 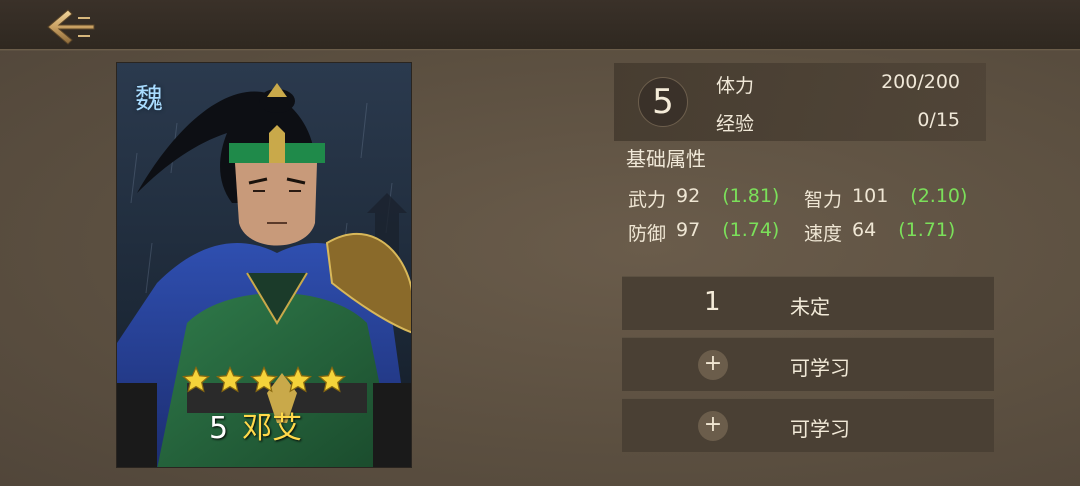 What do you see at coordinates (870, 196) in the screenshot?
I see `attr-value: 101` at bounding box center [870, 196].